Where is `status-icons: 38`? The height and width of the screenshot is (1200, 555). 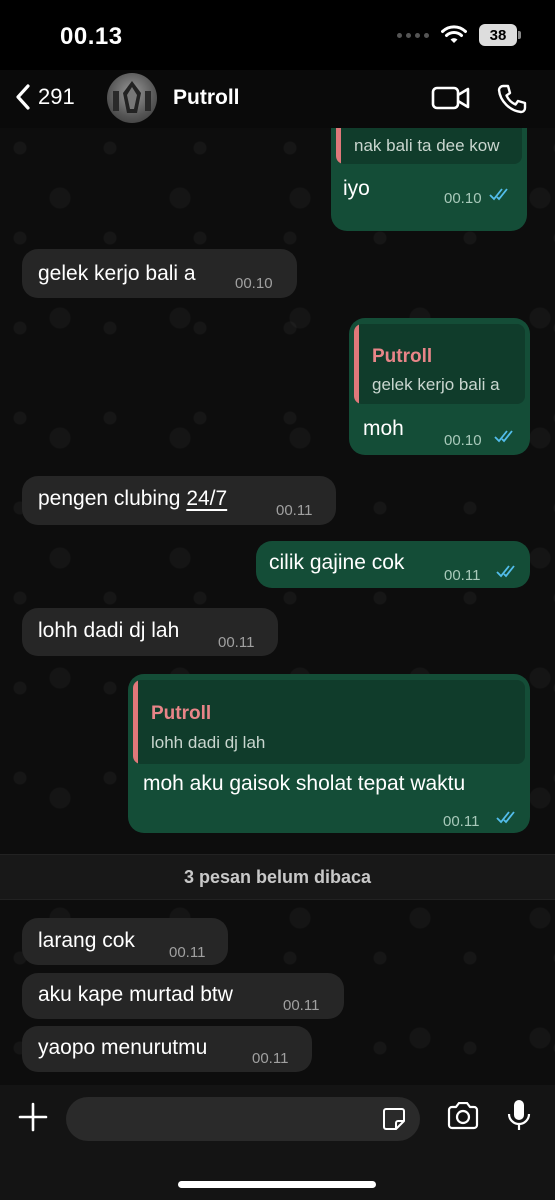 status-icons: 38 is located at coordinates (459, 35).